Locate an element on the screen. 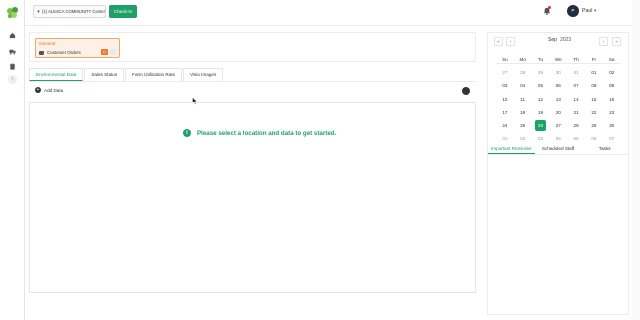  calendar-day: 31 is located at coordinates (576, 72).